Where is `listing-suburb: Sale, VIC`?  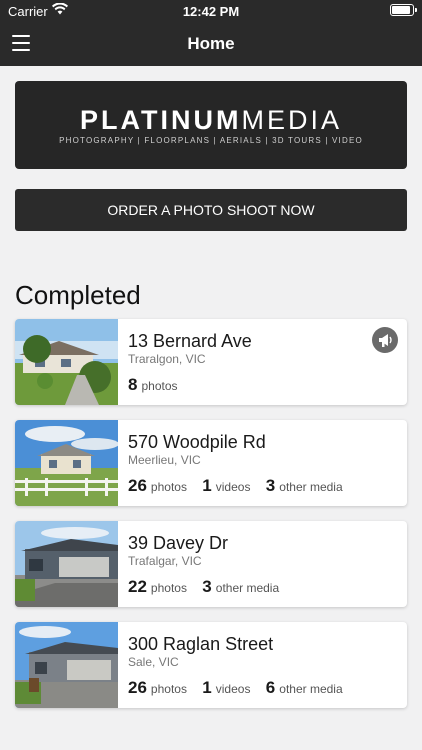 listing-suburb: Sale, VIC is located at coordinates (153, 662).